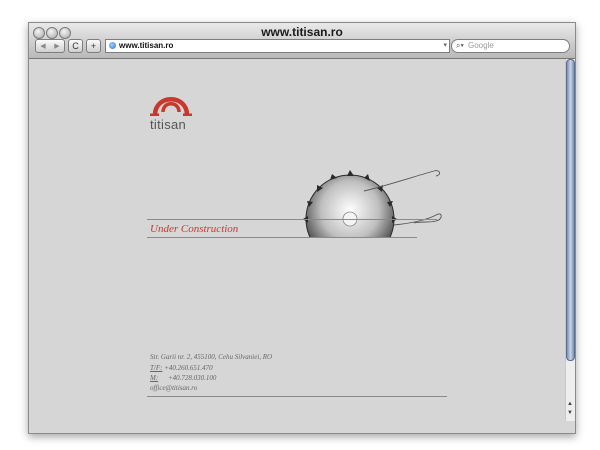 Image resolution: width=600 pixels, height=450 pixels. I want to click on search-field: ⌕▾ Google, so click(510, 46).